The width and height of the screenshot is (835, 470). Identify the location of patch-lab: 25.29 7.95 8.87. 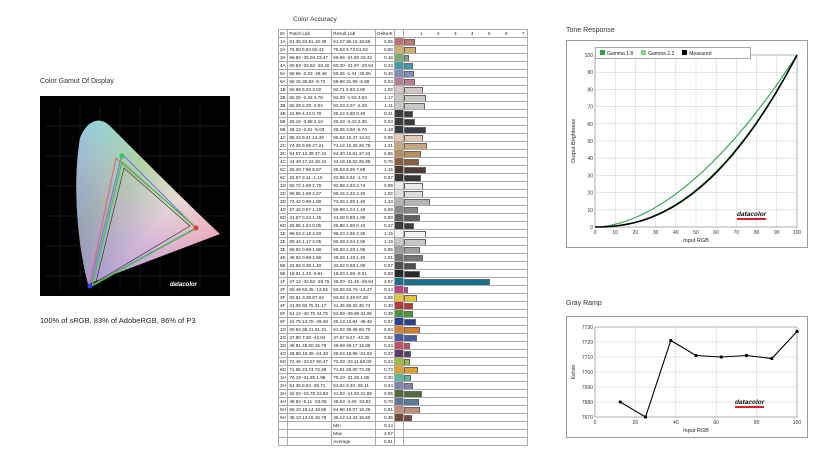
(310, 169).